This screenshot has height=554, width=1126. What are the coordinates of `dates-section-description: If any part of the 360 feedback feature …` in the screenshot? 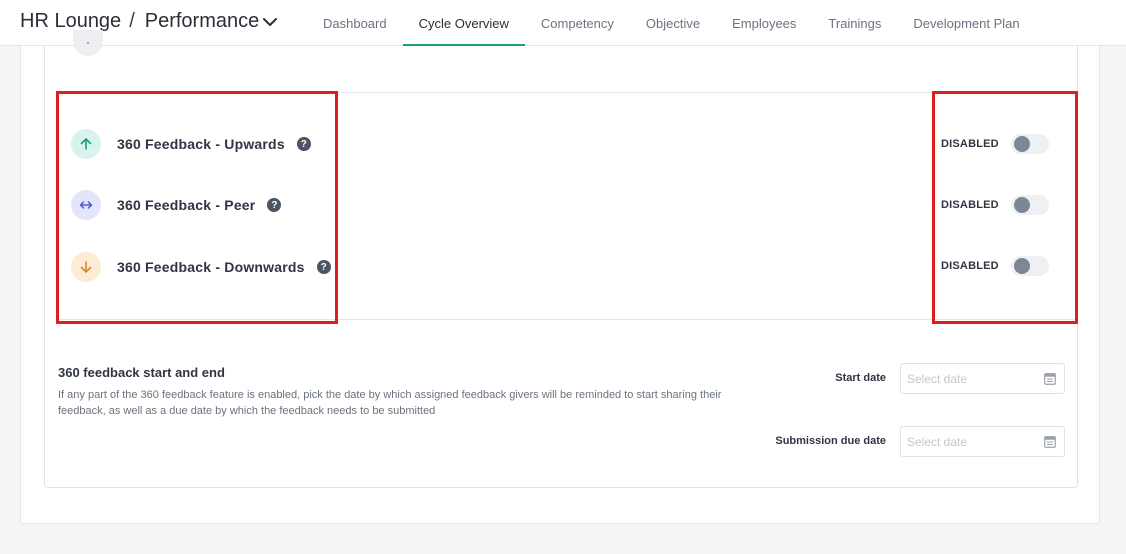 It's located at (390, 403).